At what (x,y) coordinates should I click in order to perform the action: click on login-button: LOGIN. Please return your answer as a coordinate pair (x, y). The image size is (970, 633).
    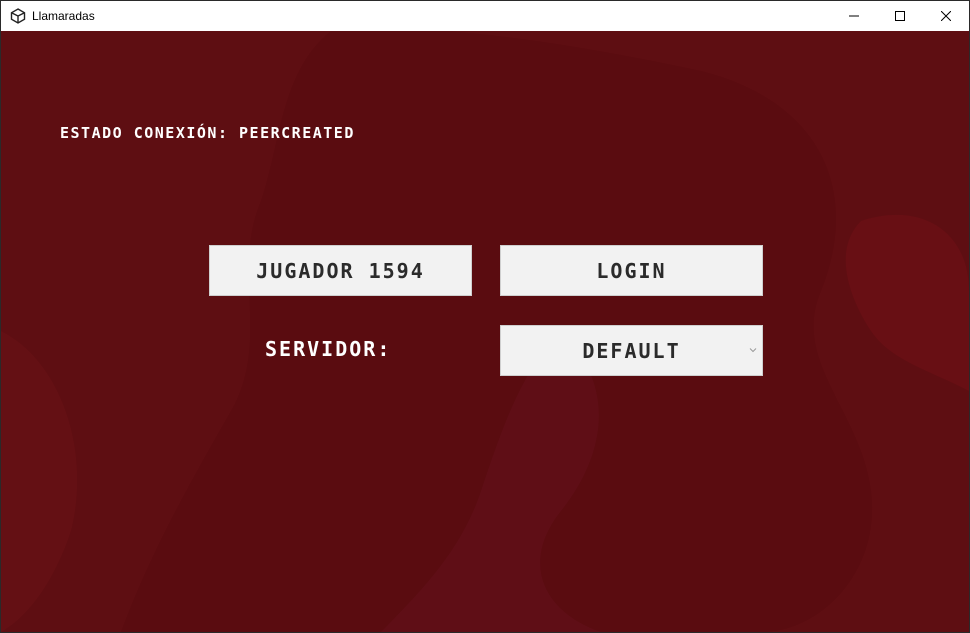
    Looking at the image, I should click on (631, 270).